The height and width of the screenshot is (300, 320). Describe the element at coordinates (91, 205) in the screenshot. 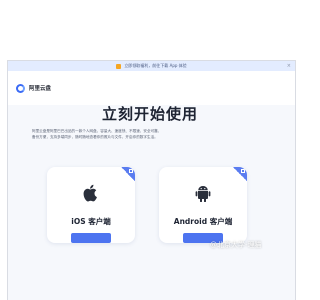

I see `ios-client-card: iOS 客户端` at that location.